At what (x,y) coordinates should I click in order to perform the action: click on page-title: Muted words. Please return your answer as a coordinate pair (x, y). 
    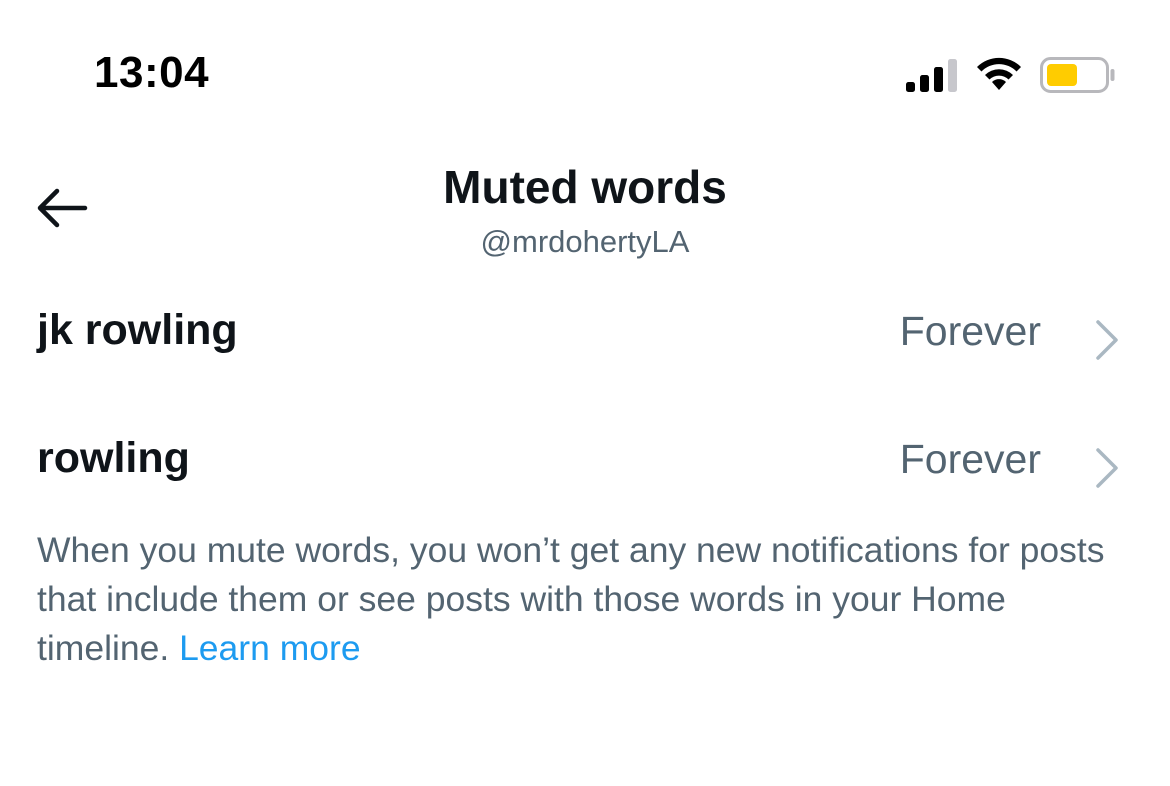
    Looking at the image, I should click on (585, 187).